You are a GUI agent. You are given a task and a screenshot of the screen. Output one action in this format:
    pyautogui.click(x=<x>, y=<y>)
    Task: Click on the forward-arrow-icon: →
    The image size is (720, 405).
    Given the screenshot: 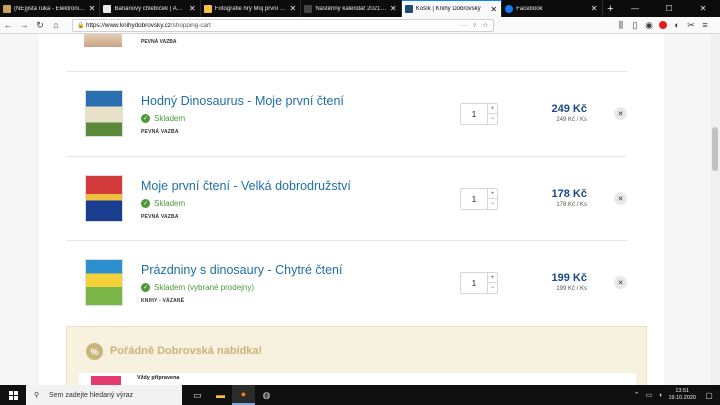 What is the action you would take?
    pyautogui.click(x=24, y=25)
    